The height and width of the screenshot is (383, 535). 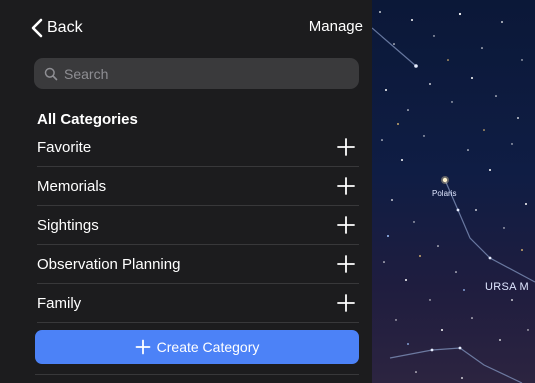 What do you see at coordinates (336, 26) in the screenshot?
I see `manage-button: Manage` at bounding box center [336, 26].